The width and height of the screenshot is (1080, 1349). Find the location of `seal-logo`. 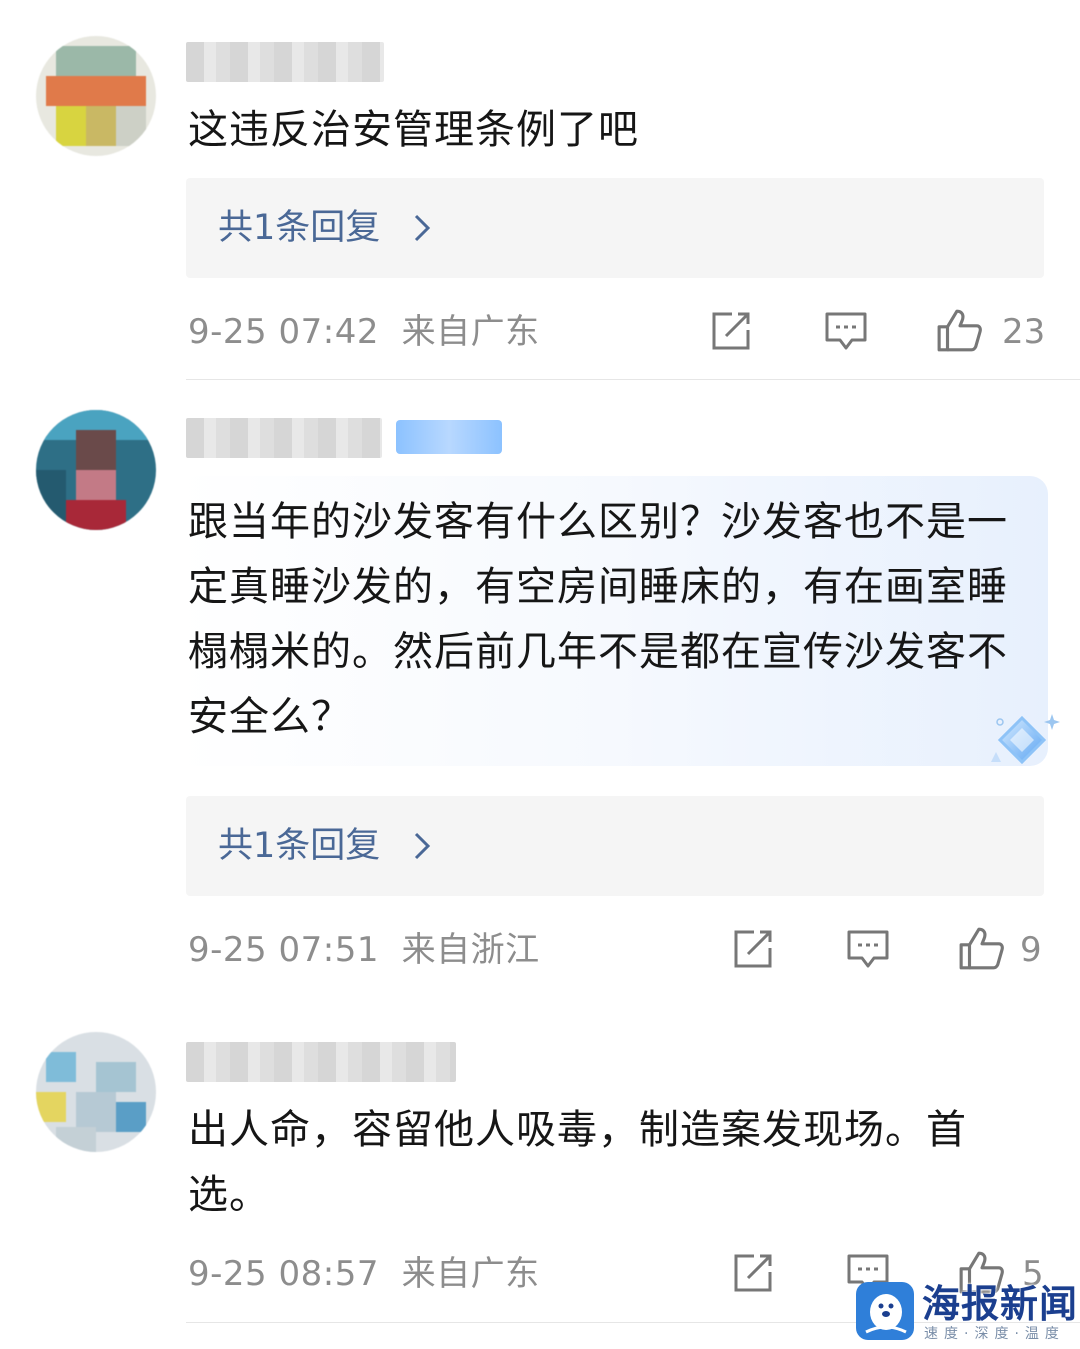

seal-logo is located at coordinates (885, 1311).